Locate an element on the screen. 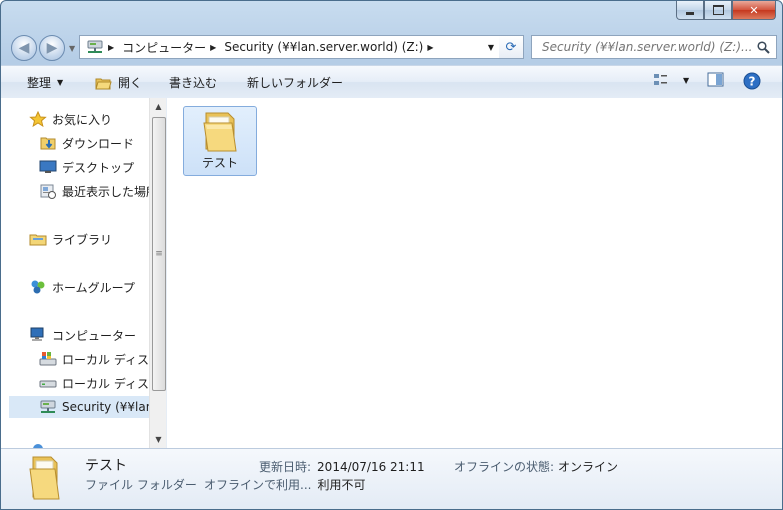 The height and width of the screenshot is (510, 783). forward-arrow-icon: ▶ is located at coordinates (52, 48).